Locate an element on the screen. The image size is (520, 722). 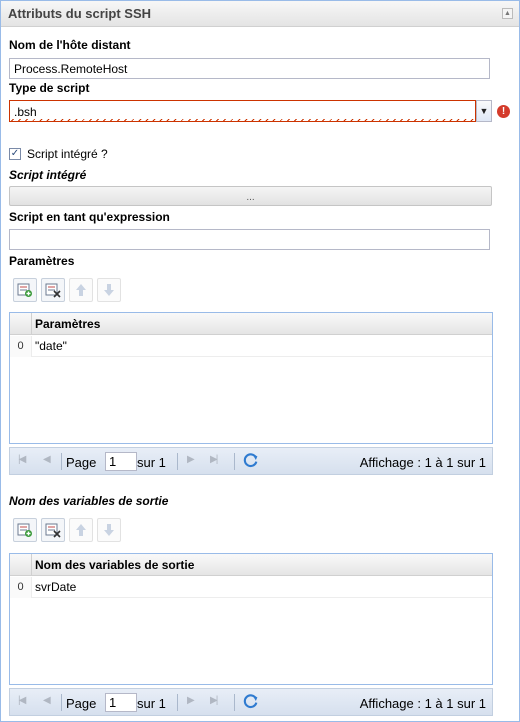
script-type-combo: .bsh ▼ is located at coordinates (250, 111).